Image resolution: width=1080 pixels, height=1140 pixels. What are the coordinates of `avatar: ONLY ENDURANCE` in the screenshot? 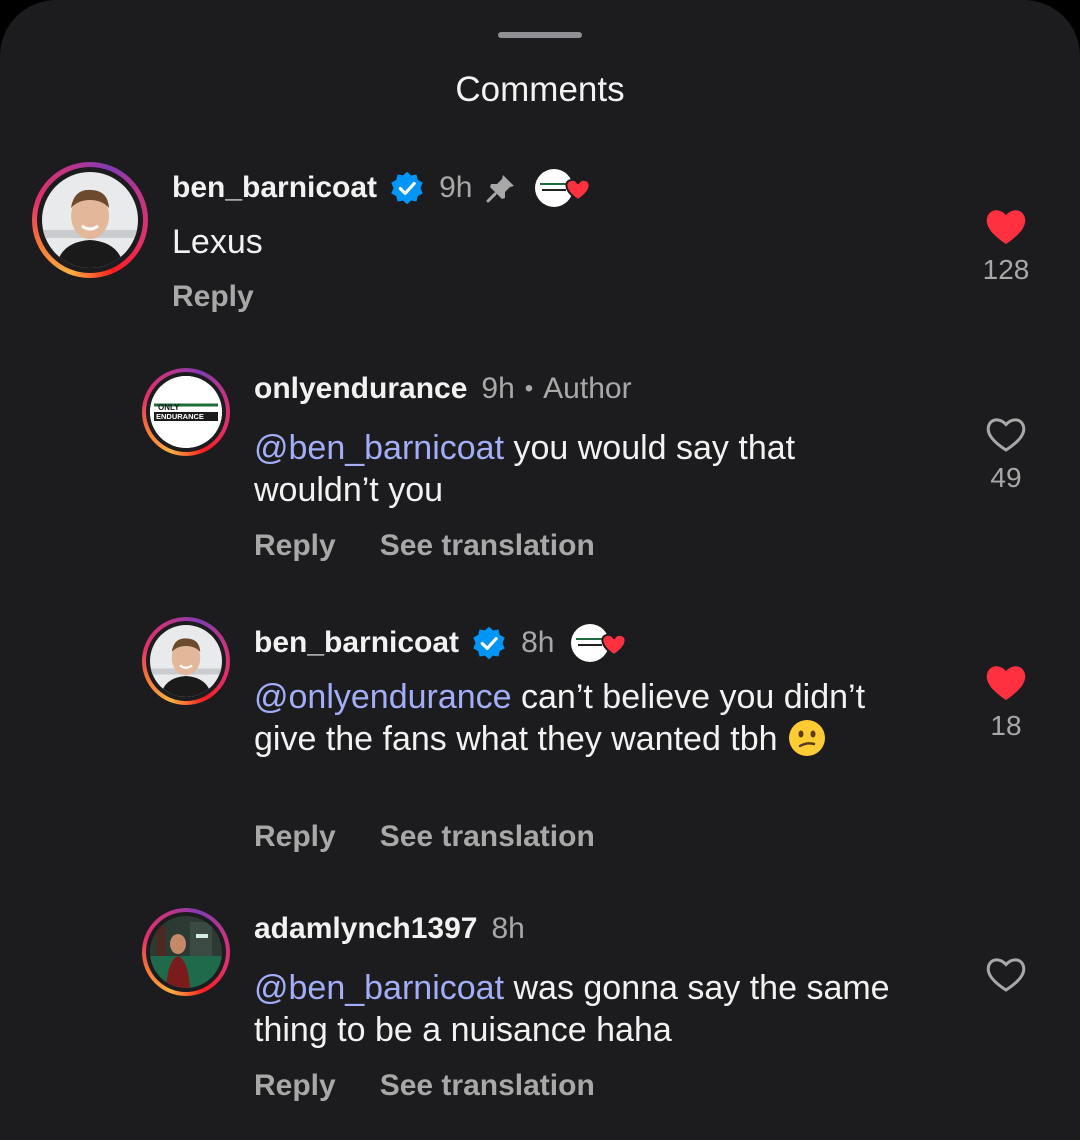 It's located at (186, 412).